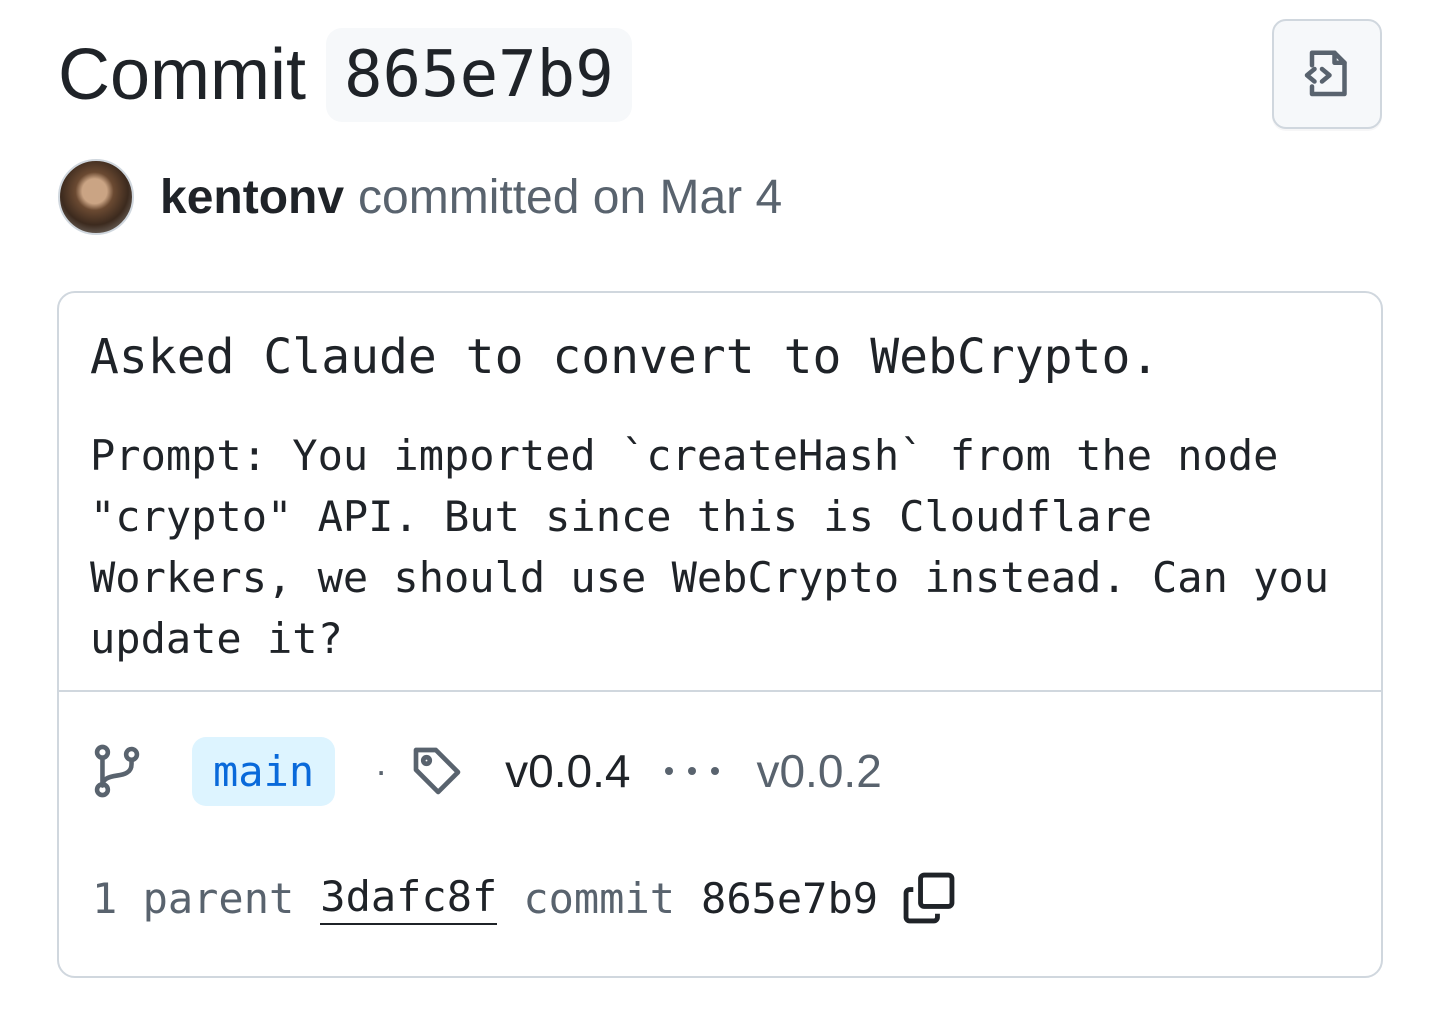 The height and width of the screenshot is (1015, 1440). I want to click on divider, so click(720, 691).